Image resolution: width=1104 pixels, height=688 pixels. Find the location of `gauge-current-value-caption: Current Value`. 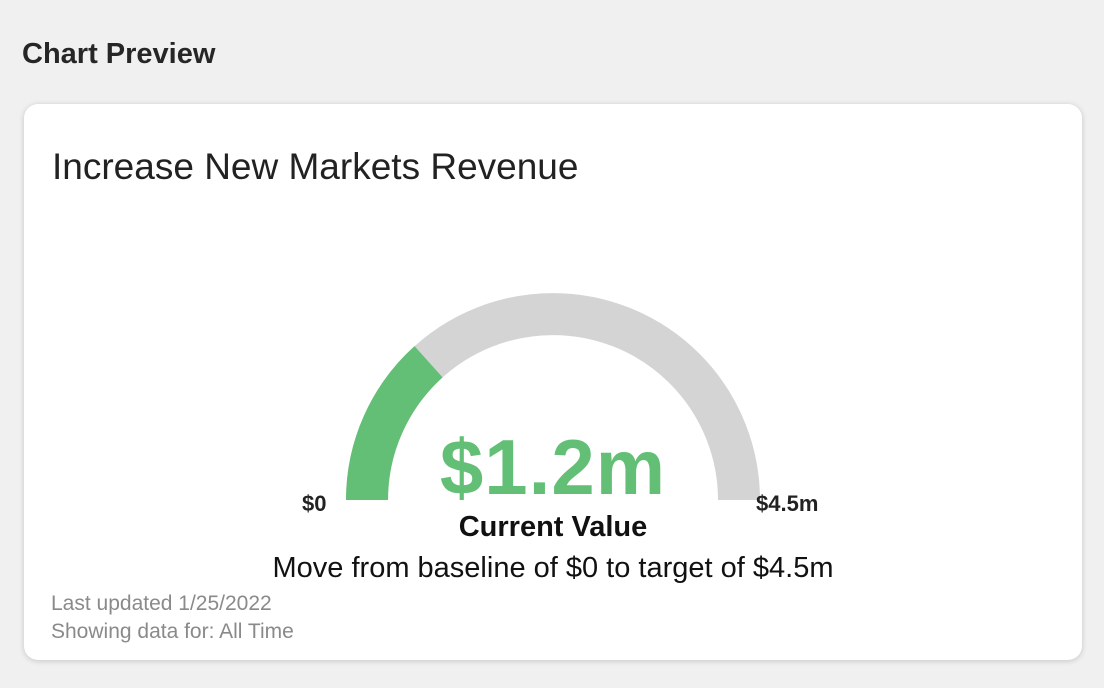

gauge-current-value-caption: Current Value is located at coordinates (553, 527).